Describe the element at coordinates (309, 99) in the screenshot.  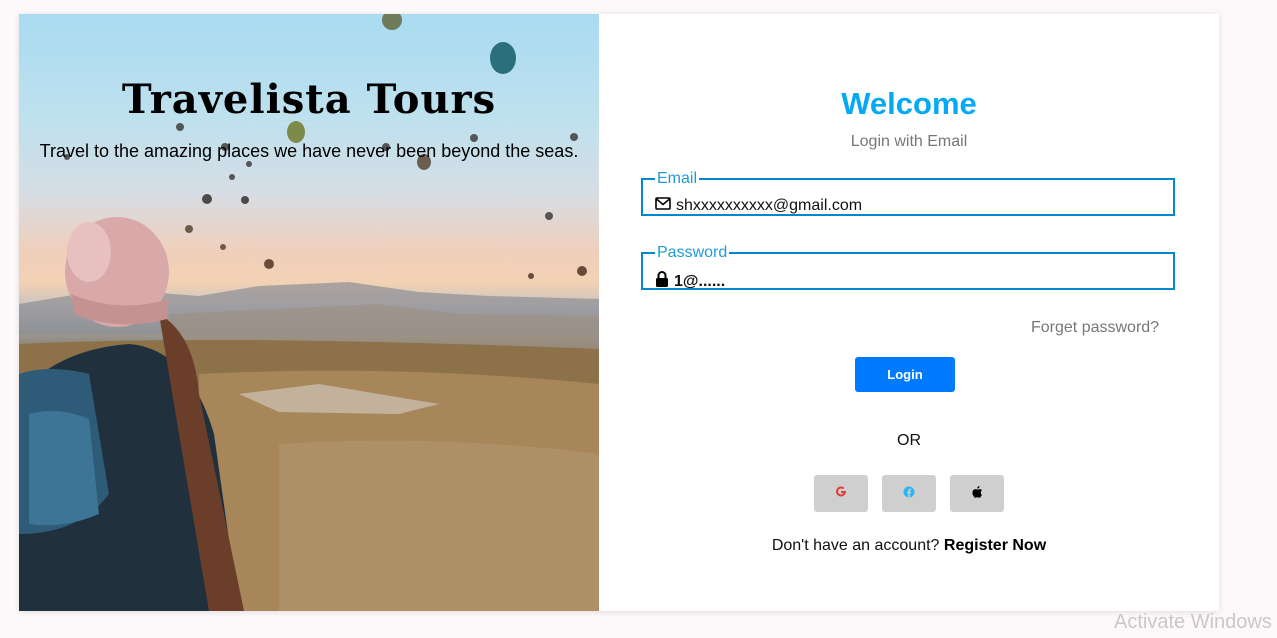
I see `brand-title: Travelista Tours` at that location.